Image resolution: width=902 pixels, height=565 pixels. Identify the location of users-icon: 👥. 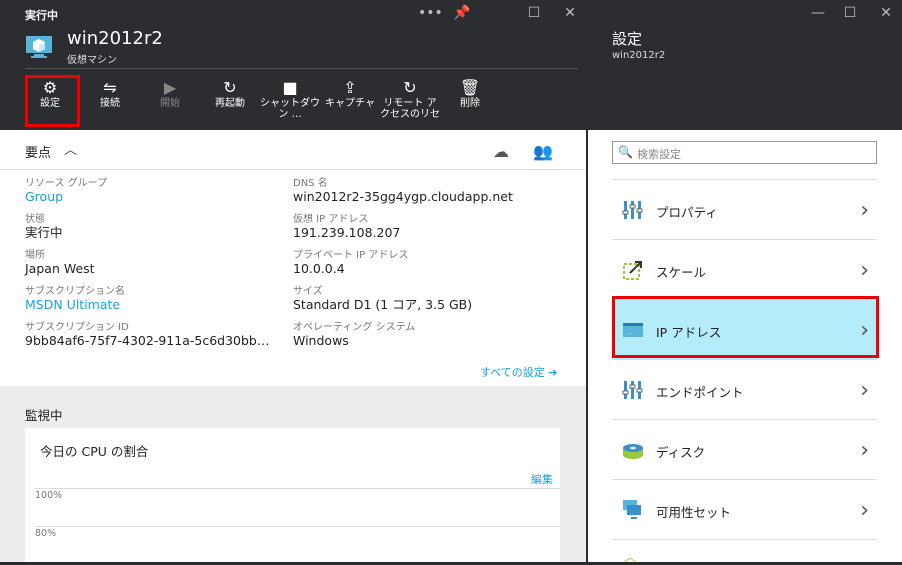
(543, 151).